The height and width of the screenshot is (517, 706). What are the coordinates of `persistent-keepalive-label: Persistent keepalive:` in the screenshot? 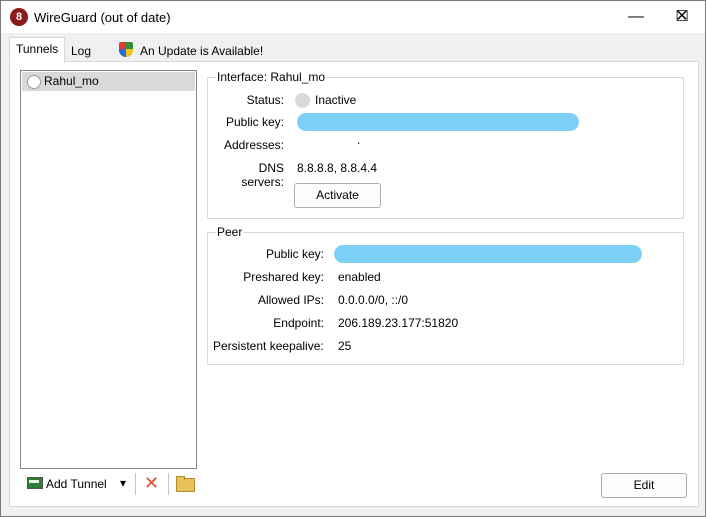 It's located at (268, 346).